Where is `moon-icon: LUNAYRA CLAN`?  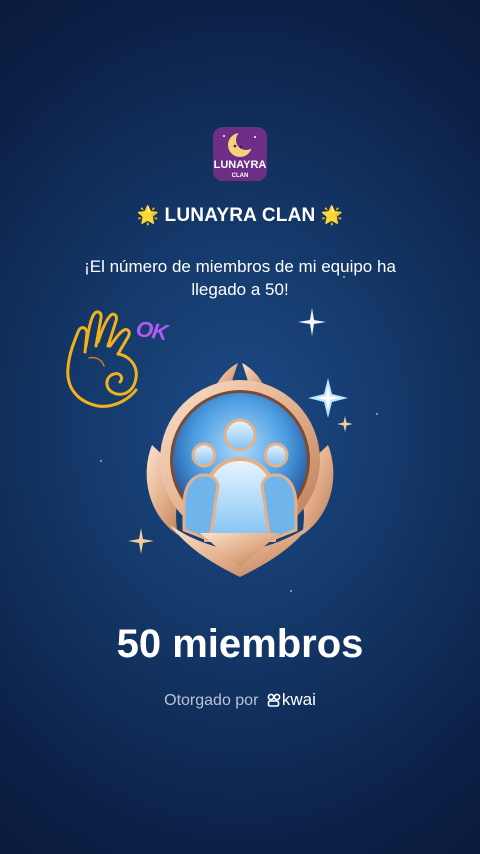 moon-icon: LUNAYRA CLAN is located at coordinates (240, 154).